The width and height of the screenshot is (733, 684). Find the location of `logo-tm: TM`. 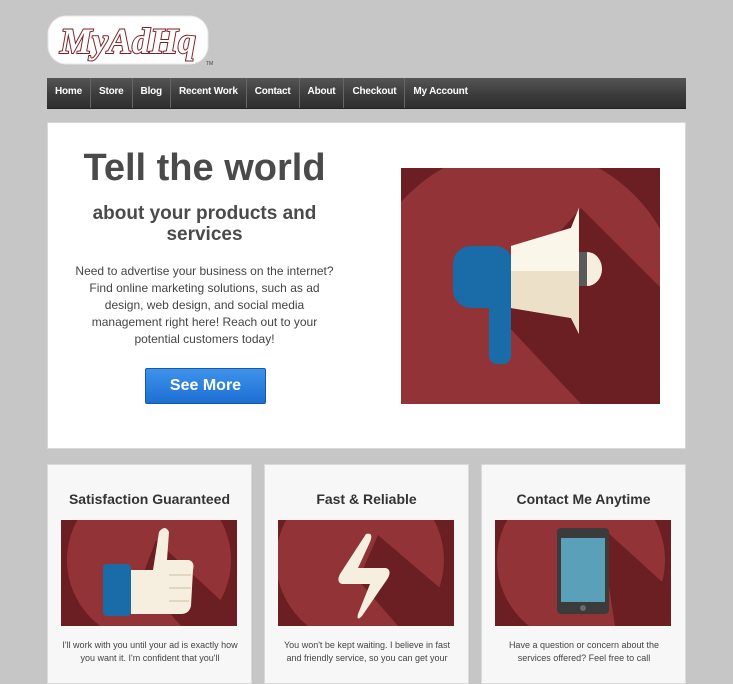

logo-tm: TM is located at coordinates (209, 64).